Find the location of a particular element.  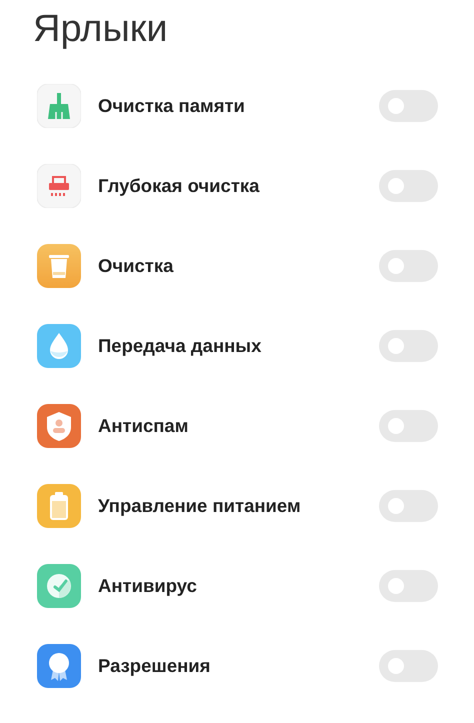

shortcut-label: Передача данных is located at coordinates (180, 346).